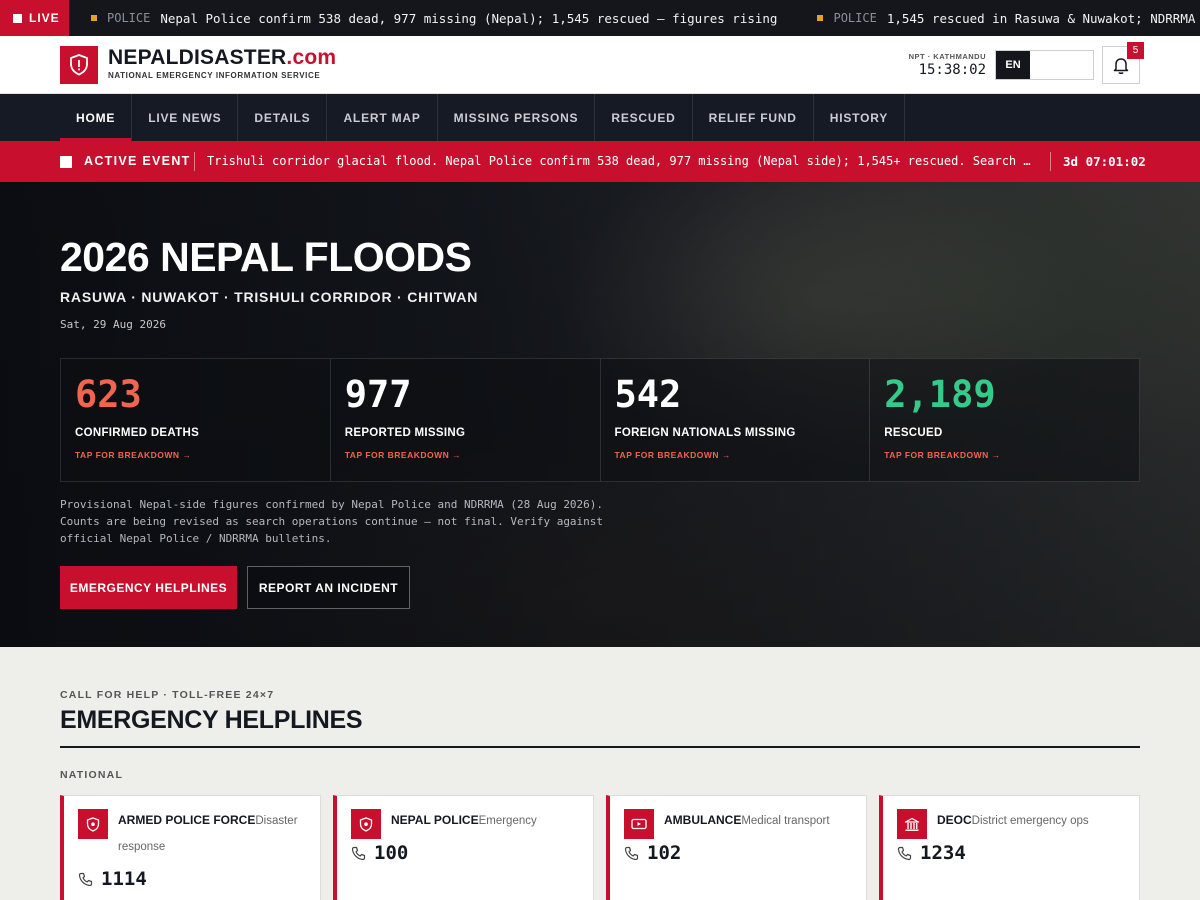 Image resolution: width=1200 pixels, height=900 pixels. I want to click on helpline-description: Medical transport, so click(785, 821).